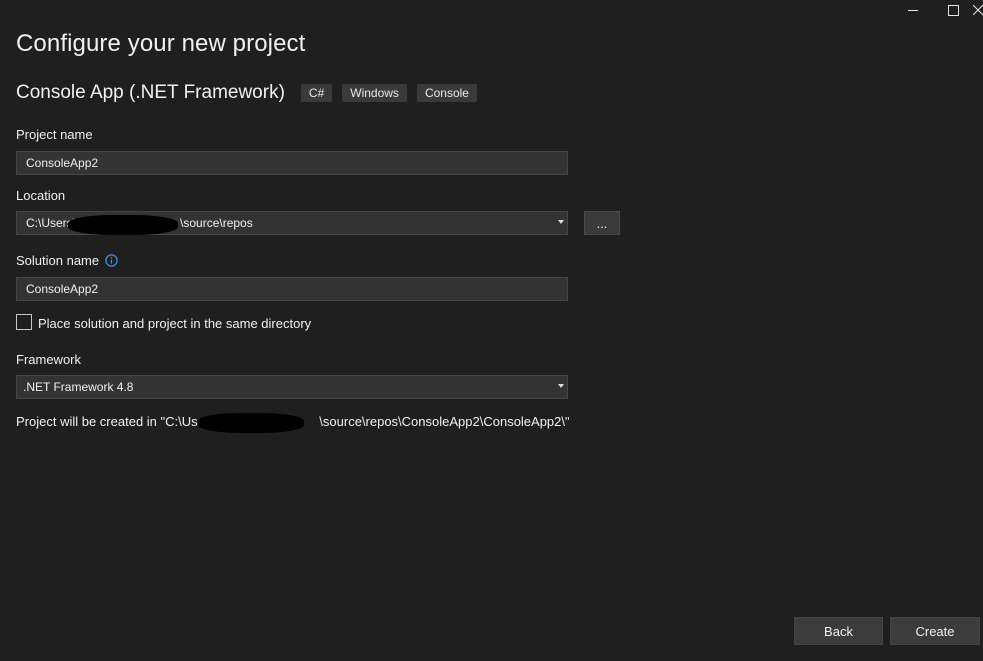 The width and height of the screenshot is (983, 661). I want to click on info-icon, so click(111, 261).